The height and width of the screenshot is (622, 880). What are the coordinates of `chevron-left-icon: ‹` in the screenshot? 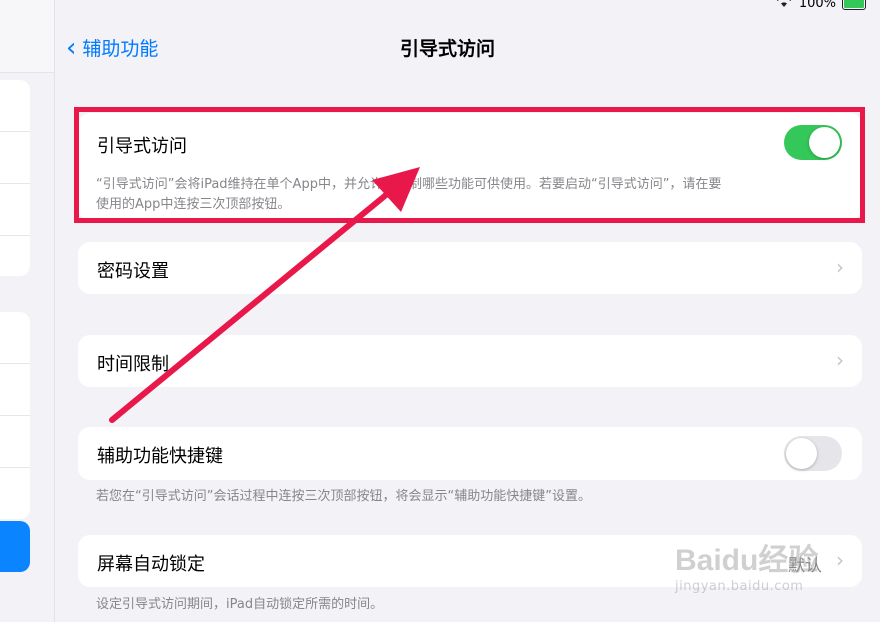 It's located at (71, 47).